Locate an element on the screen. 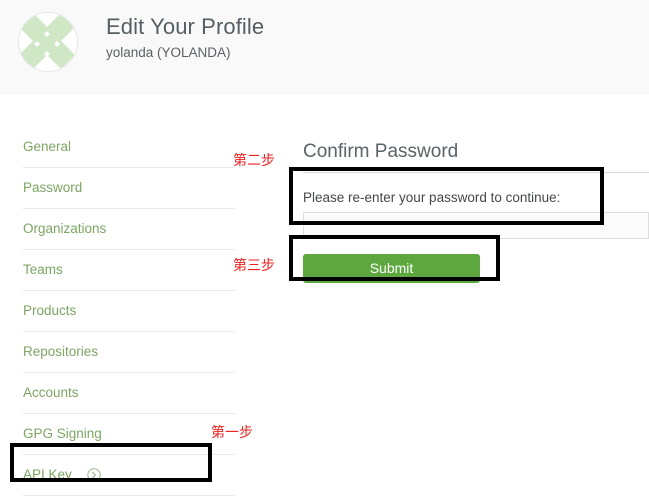  sidebar-item-label: Products is located at coordinates (50, 310).